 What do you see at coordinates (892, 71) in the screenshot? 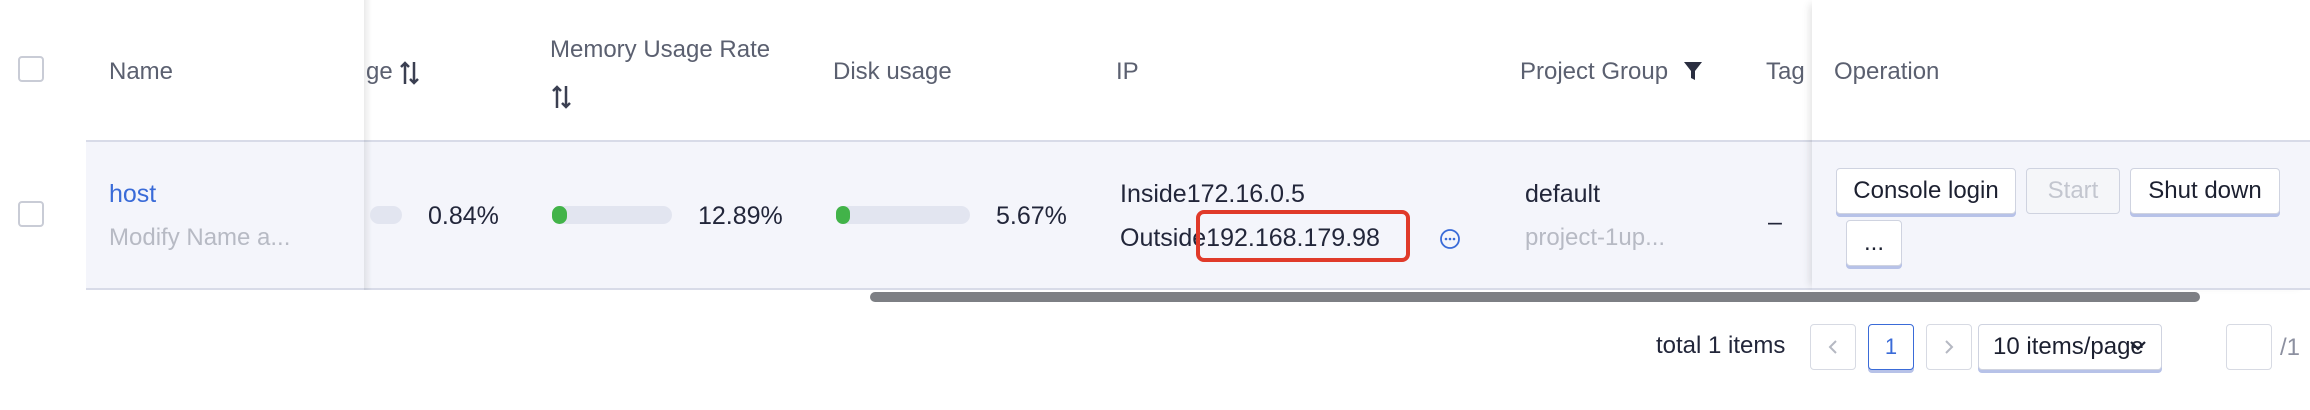
I see `column-header-disk: Disk usage` at bounding box center [892, 71].